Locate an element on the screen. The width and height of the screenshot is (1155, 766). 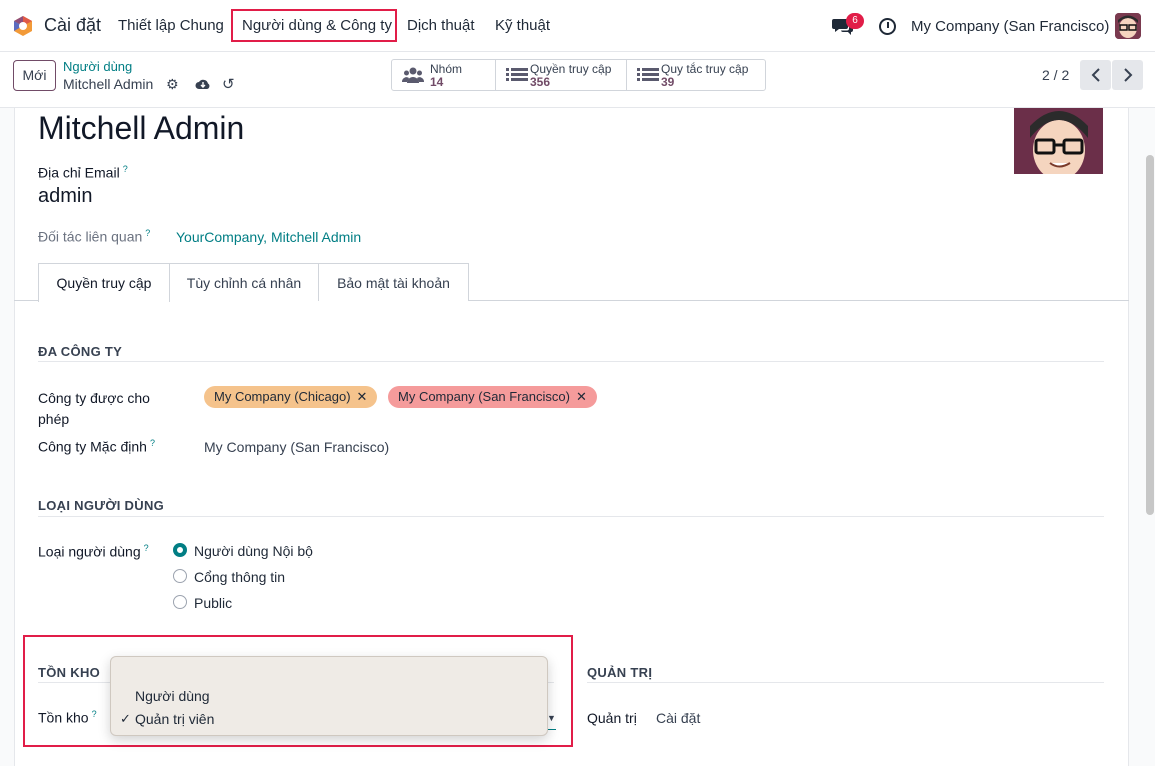
users-icon is located at coordinates (413, 75).